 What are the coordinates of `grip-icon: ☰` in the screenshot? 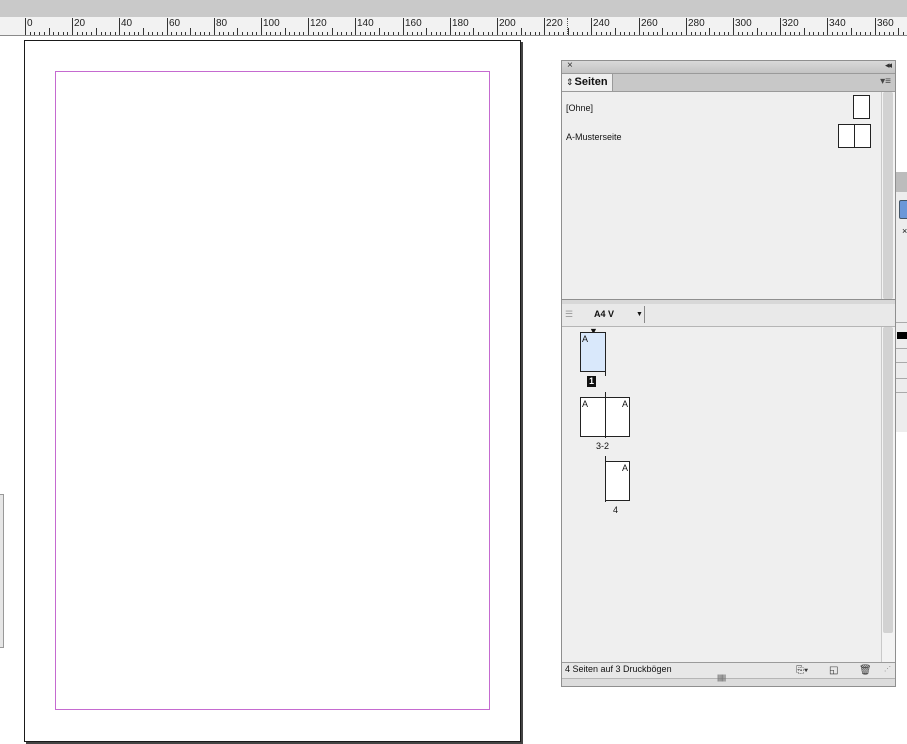 It's located at (569, 314).